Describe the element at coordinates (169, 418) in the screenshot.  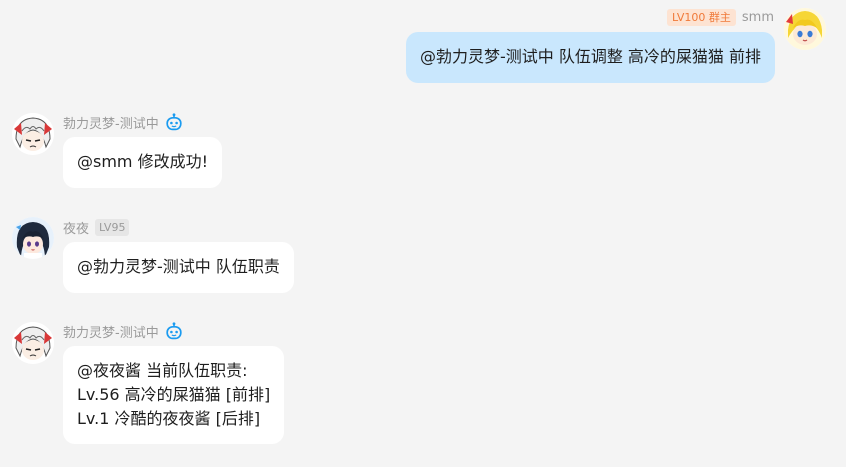
I see `message-line: Lv.1 冷酷的夜夜酱 [后排]` at that location.